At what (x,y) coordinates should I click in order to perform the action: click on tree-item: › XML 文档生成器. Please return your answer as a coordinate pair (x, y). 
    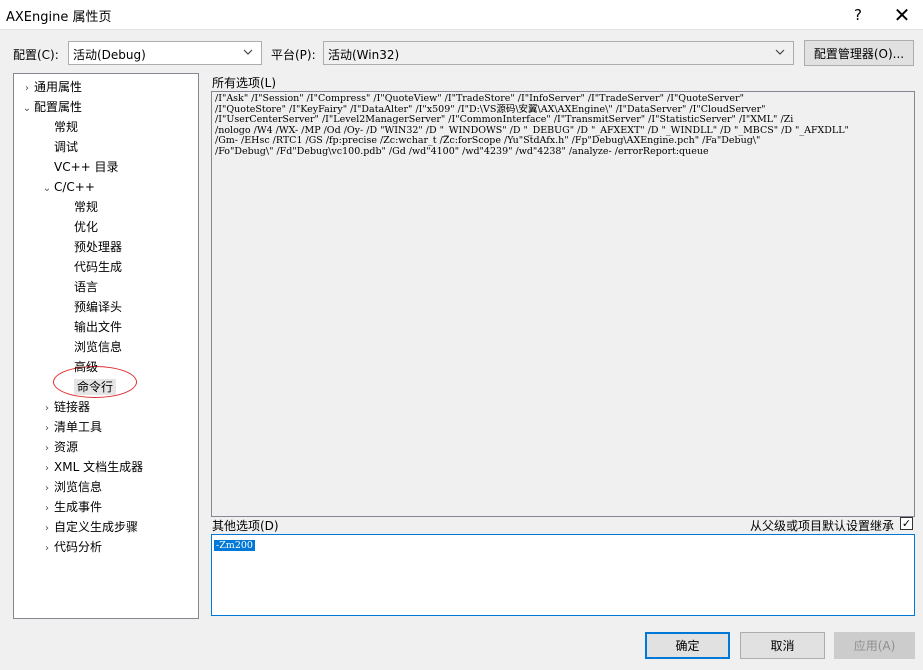
    Looking at the image, I should click on (91, 467).